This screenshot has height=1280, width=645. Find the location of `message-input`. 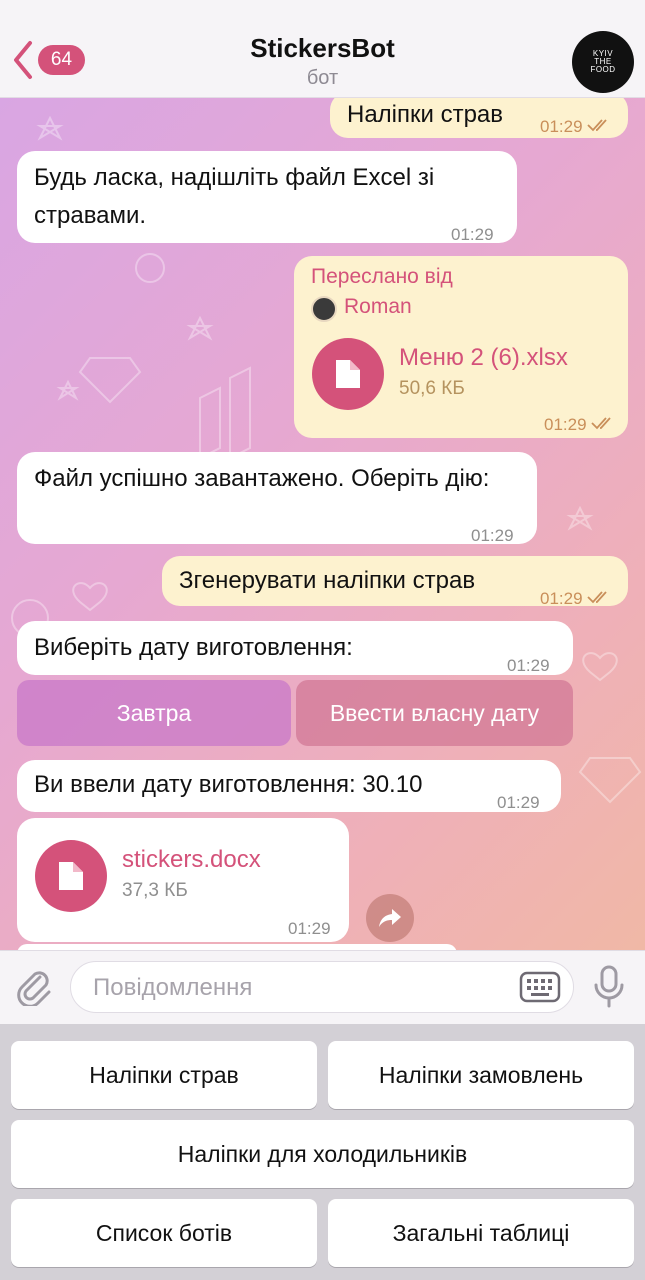

message-input is located at coordinates (303, 988).